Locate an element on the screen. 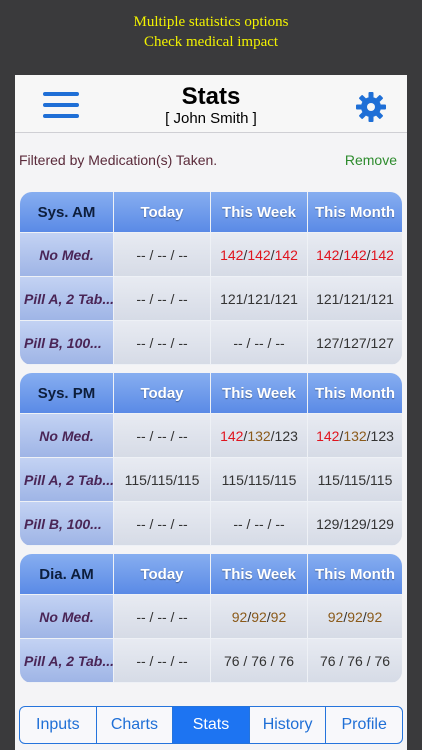  value-segment: 121/121/121 is located at coordinates (259, 298).